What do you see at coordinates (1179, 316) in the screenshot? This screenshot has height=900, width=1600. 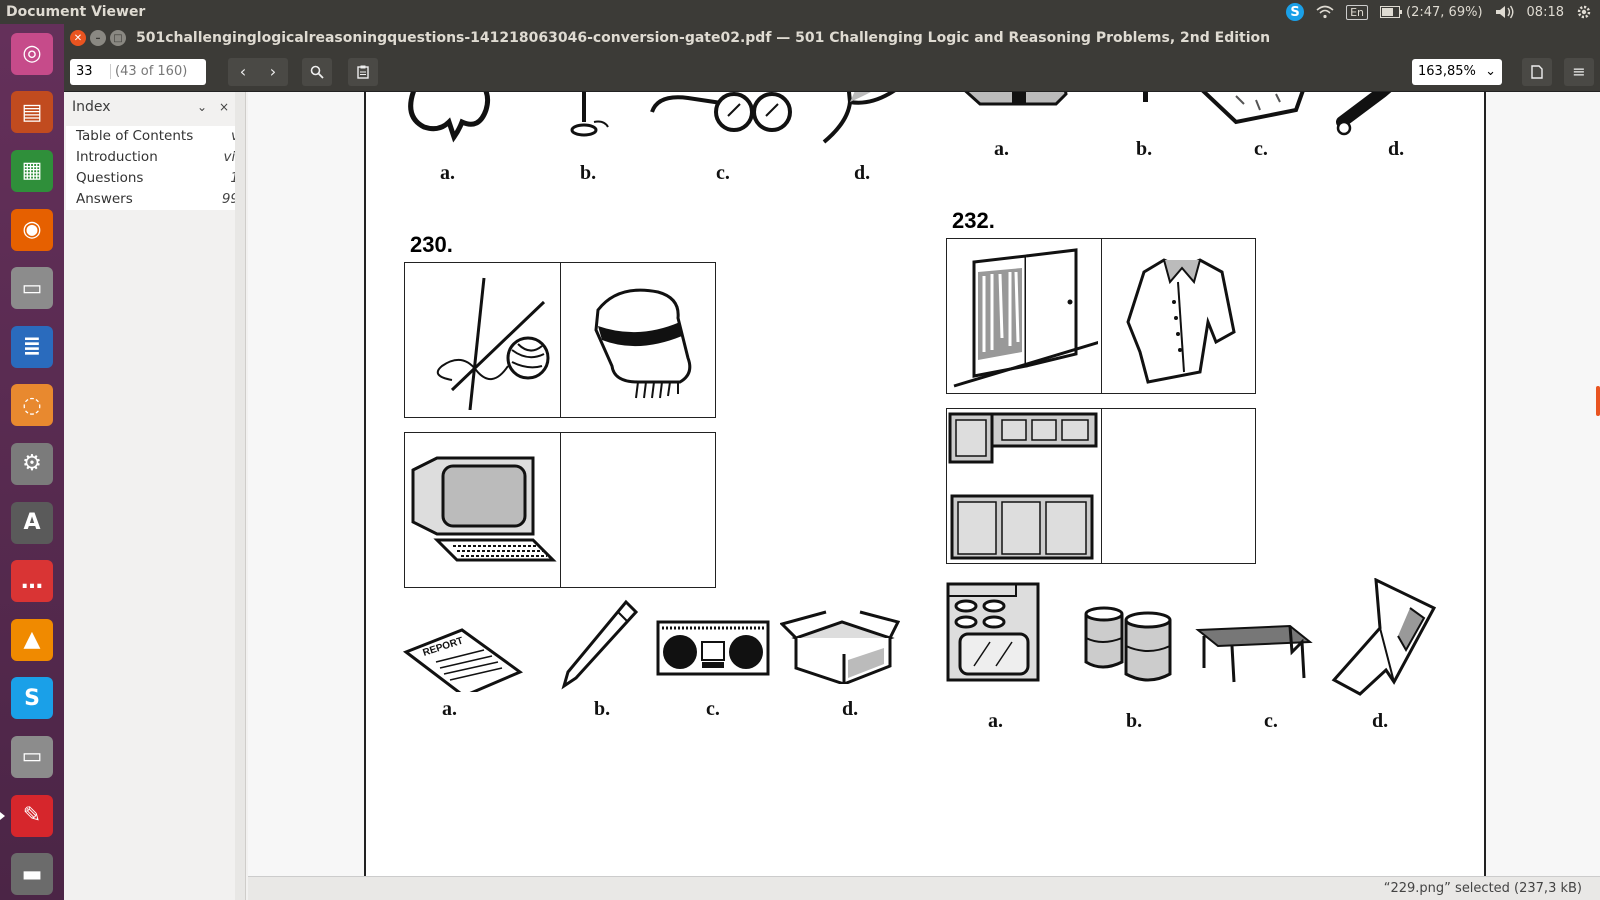 I see `jacket-cell` at bounding box center [1179, 316].